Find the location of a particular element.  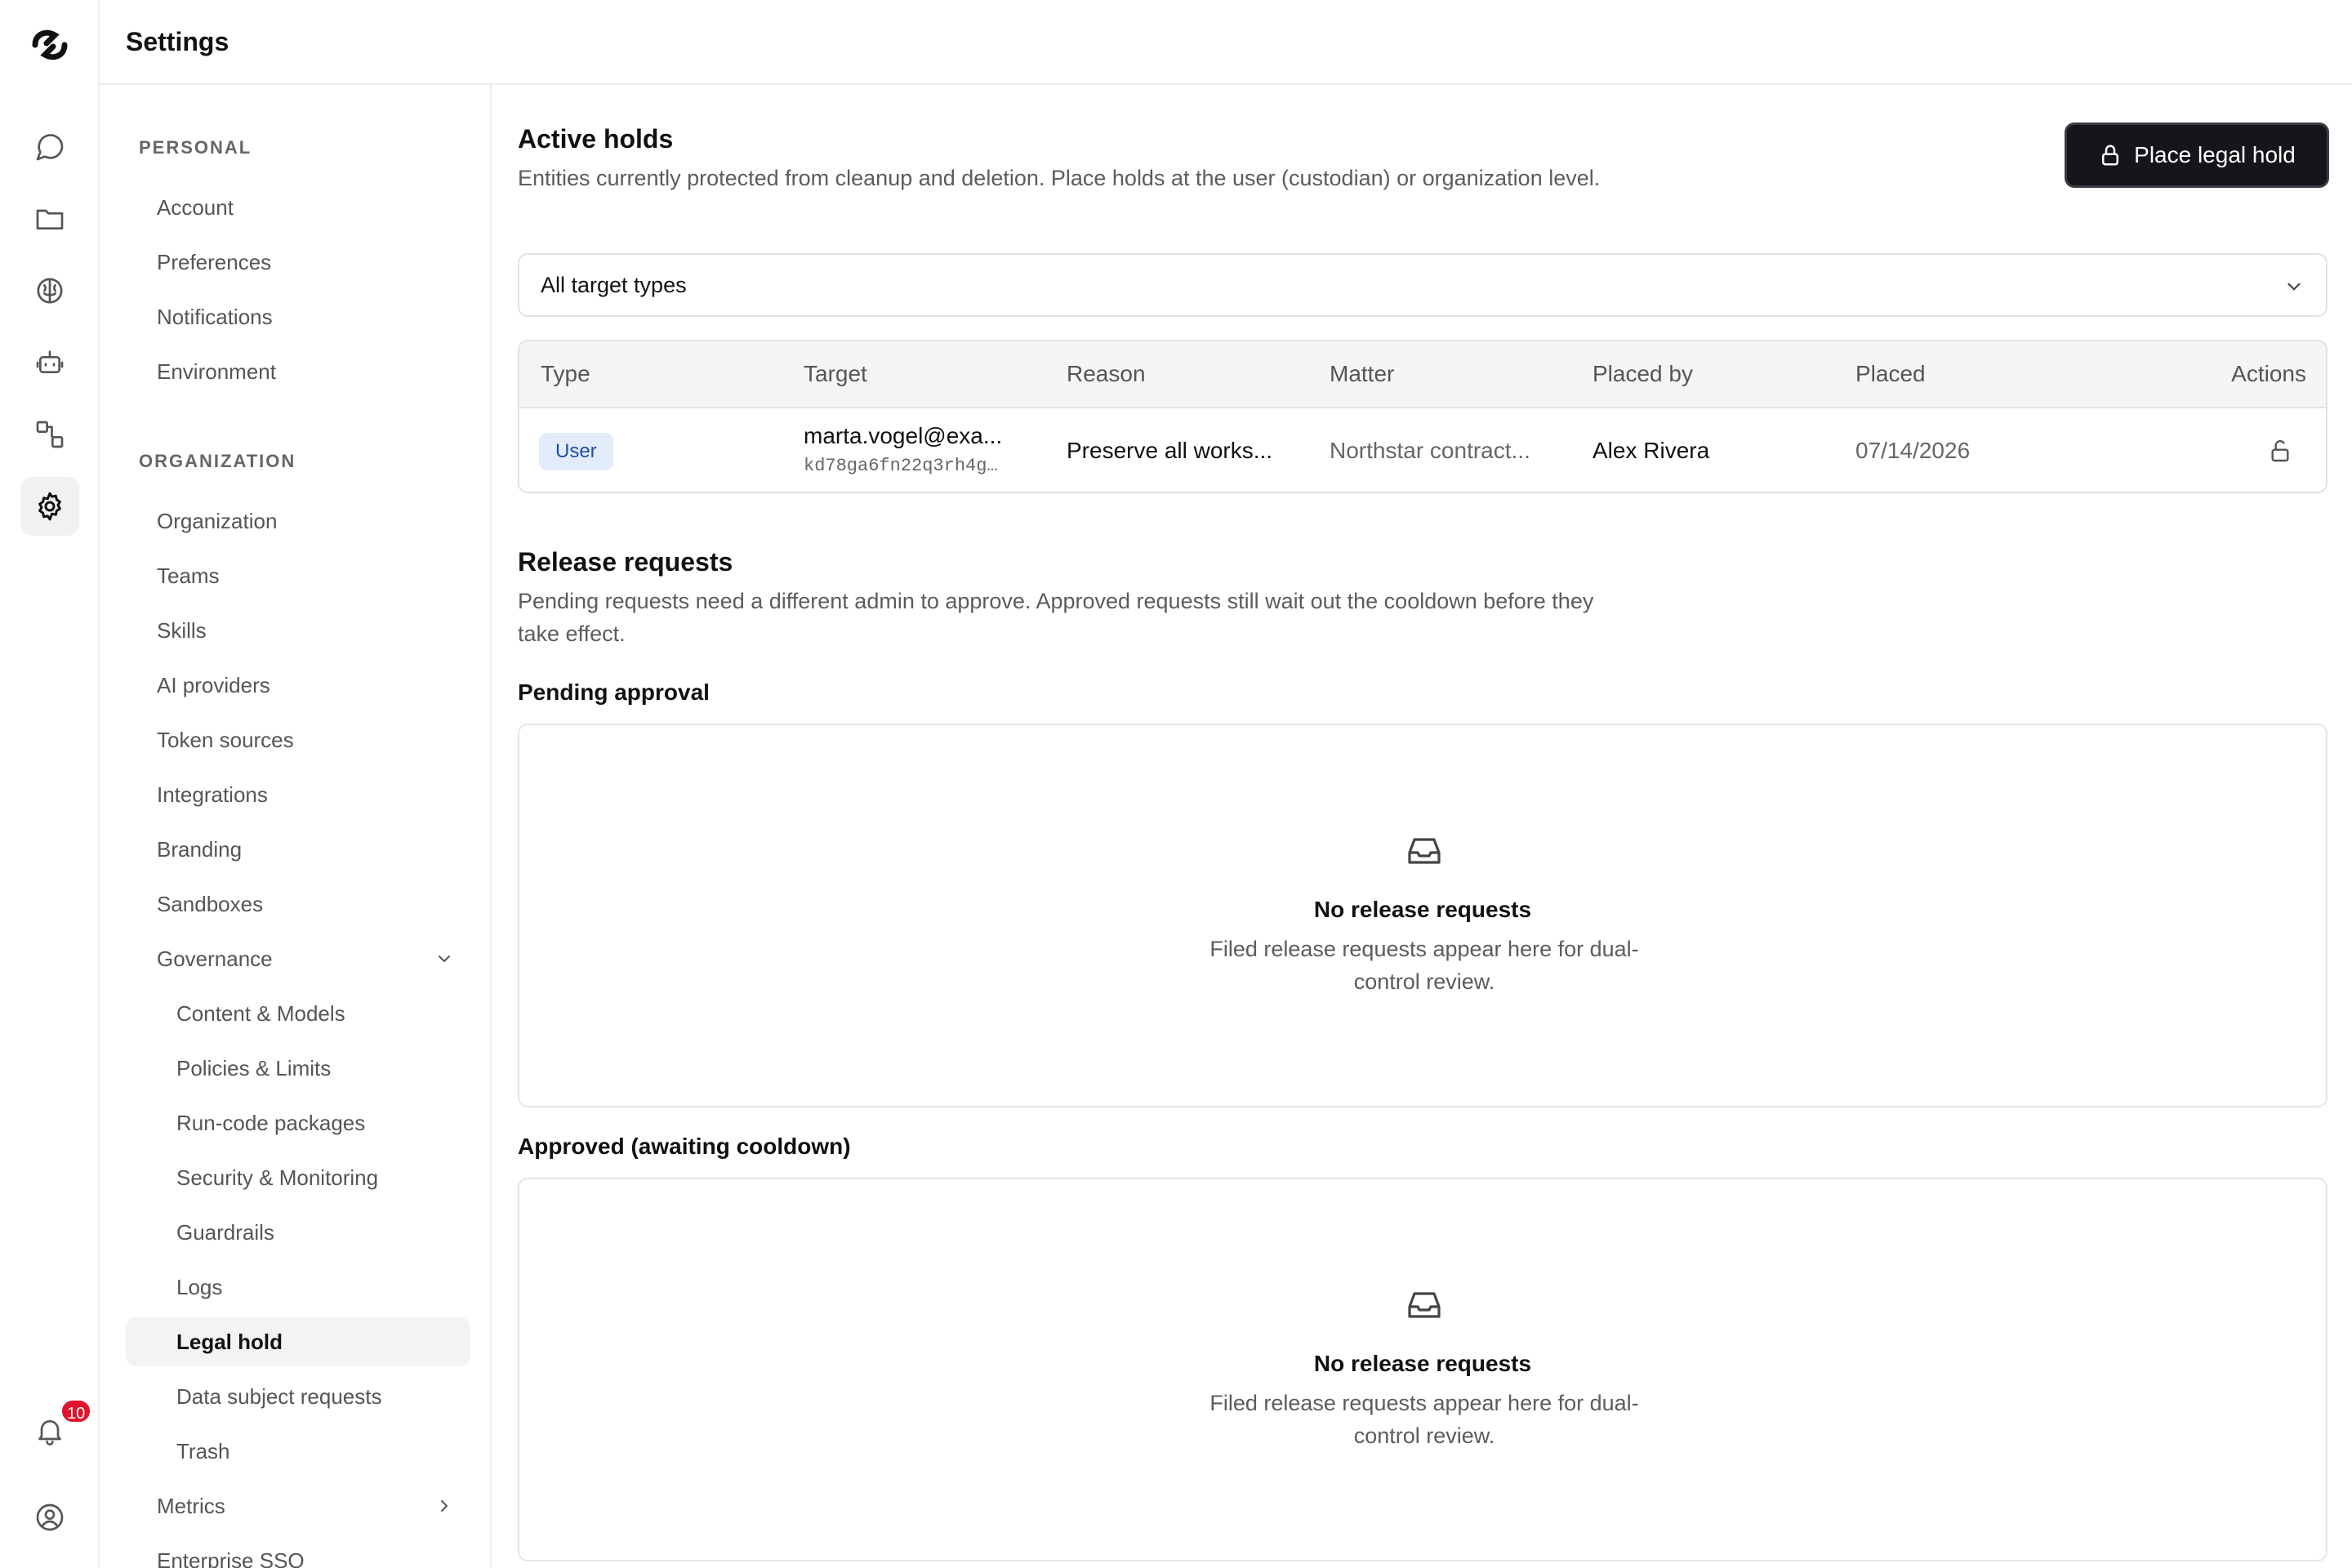

pending-approval-heading: Pending approval is located at coordinates (614, 692).